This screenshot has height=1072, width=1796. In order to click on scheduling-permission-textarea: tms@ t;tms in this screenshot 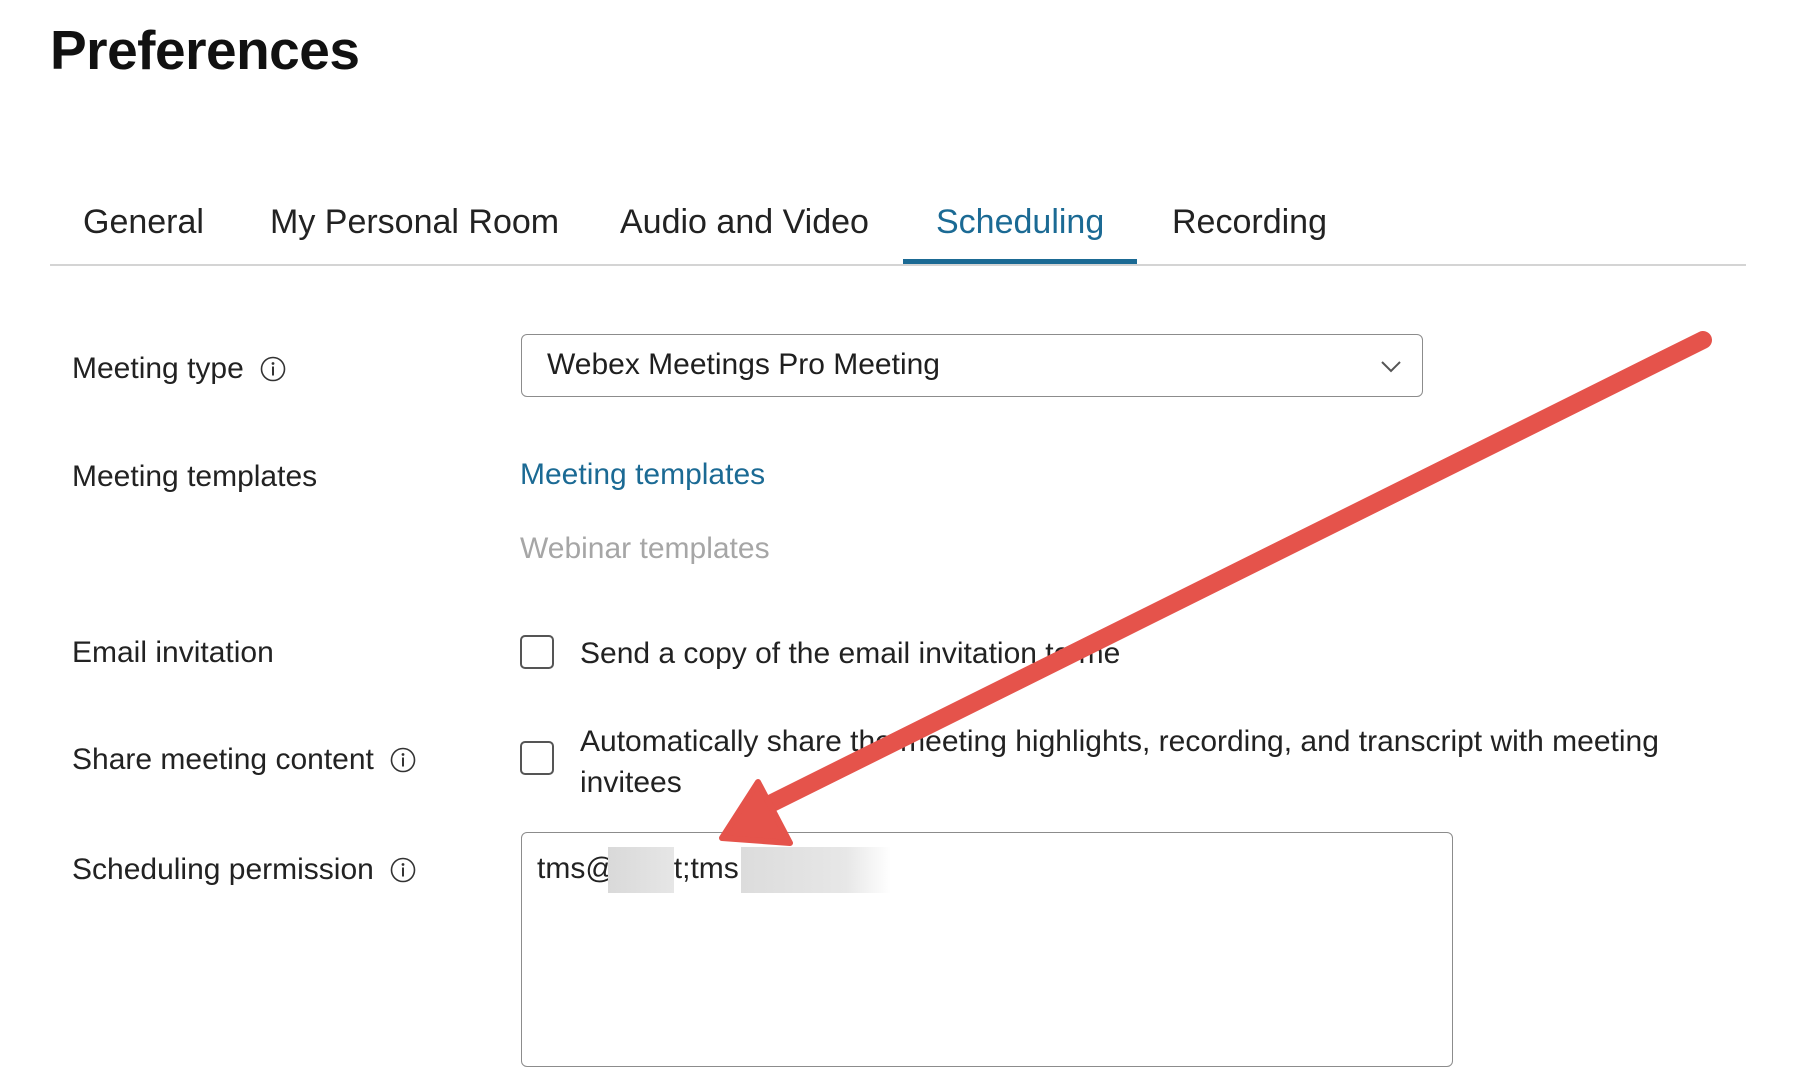, I will do `click(987, 949)`.